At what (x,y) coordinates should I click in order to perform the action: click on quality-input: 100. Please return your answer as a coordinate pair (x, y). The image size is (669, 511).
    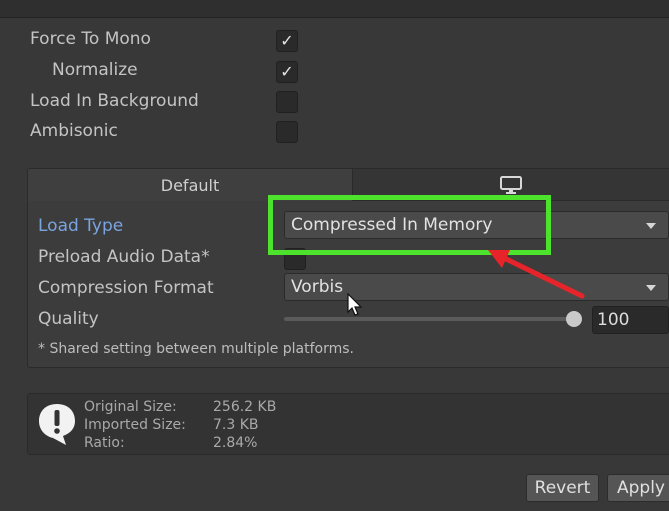
    Looking at the image, I should click on (630, 320).